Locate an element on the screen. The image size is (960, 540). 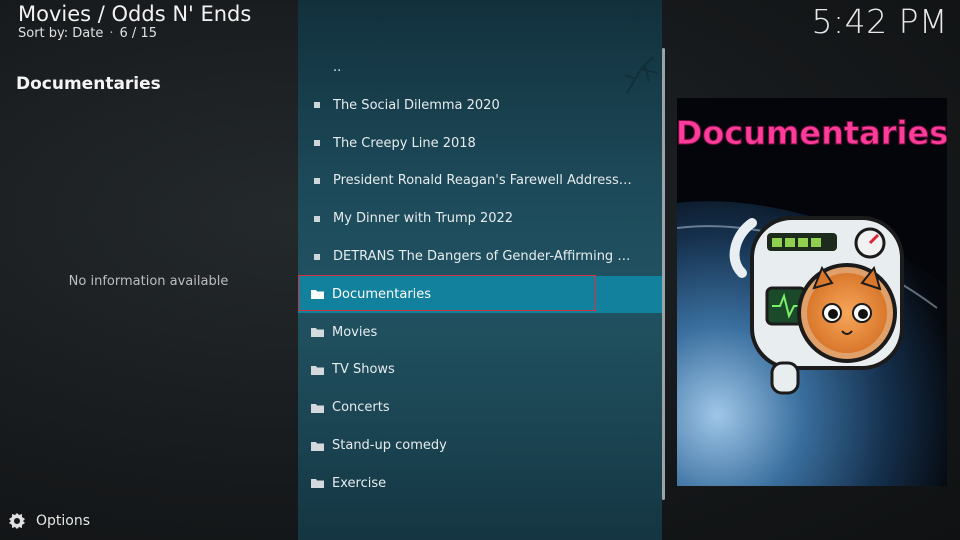
list-item-label: The Creepy Line 2018 is located at coordinates (404, 143).